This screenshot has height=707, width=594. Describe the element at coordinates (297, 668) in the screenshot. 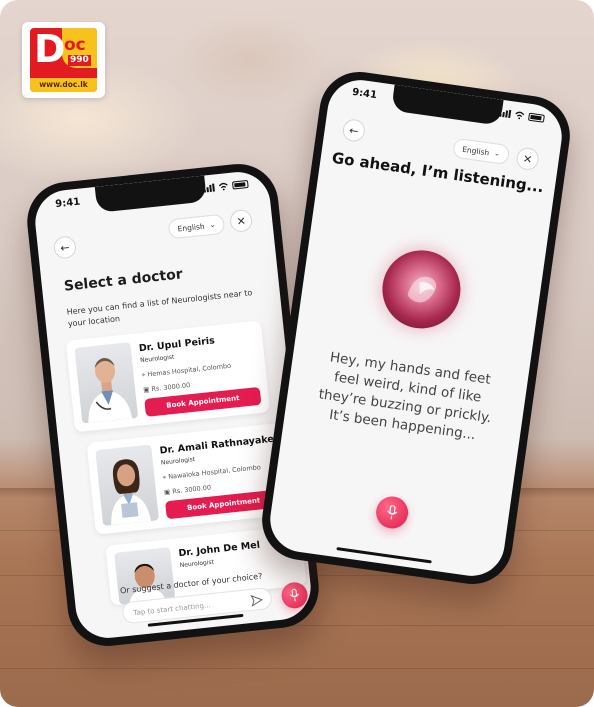

I see `wood-grain` at that location.